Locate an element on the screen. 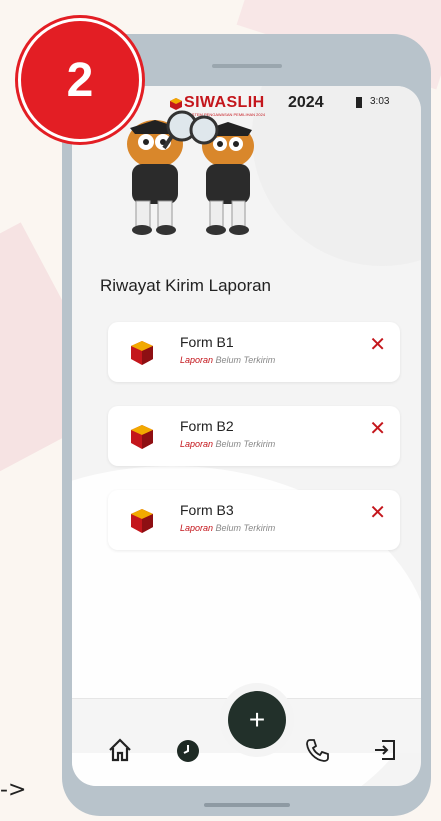  report-name: Form B1 is located at coordinates (207, 342).